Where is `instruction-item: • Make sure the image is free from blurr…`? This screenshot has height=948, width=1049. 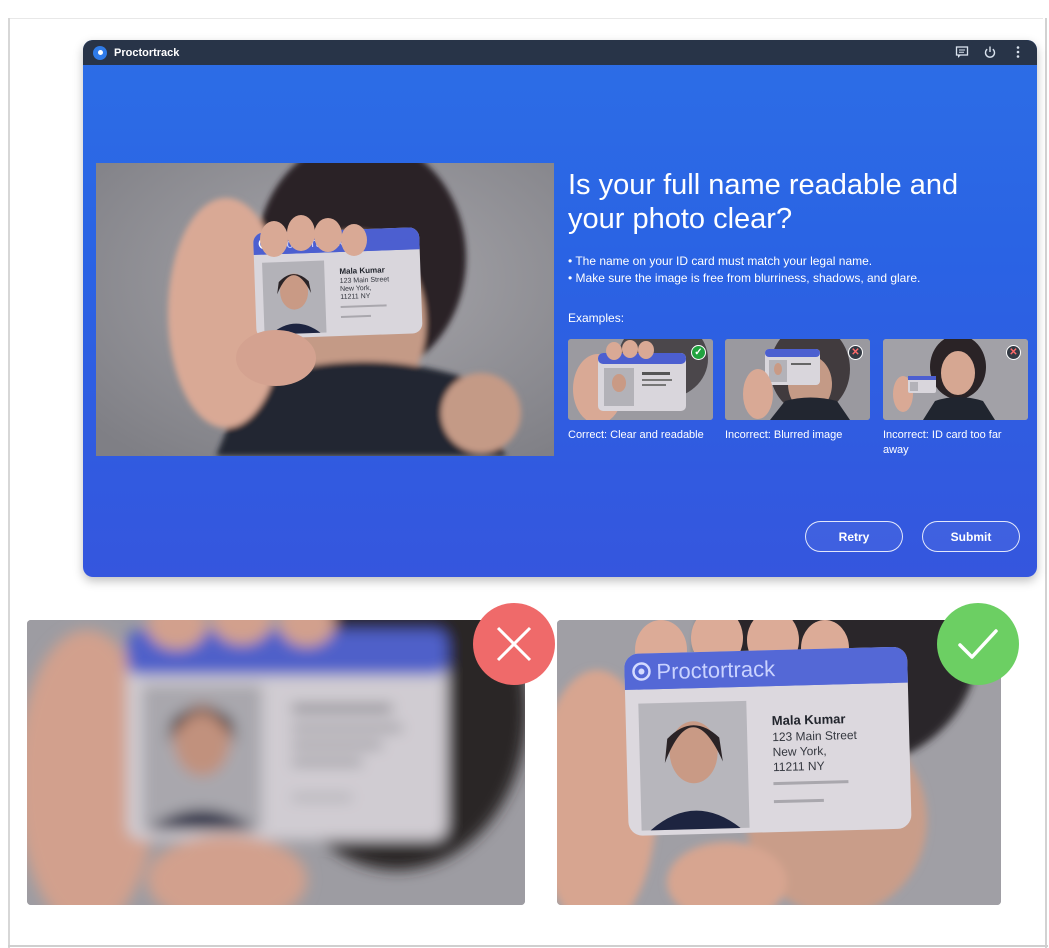 instruction-item: • Make sure the image is free from blurr… is located at coordinates (744, 278).